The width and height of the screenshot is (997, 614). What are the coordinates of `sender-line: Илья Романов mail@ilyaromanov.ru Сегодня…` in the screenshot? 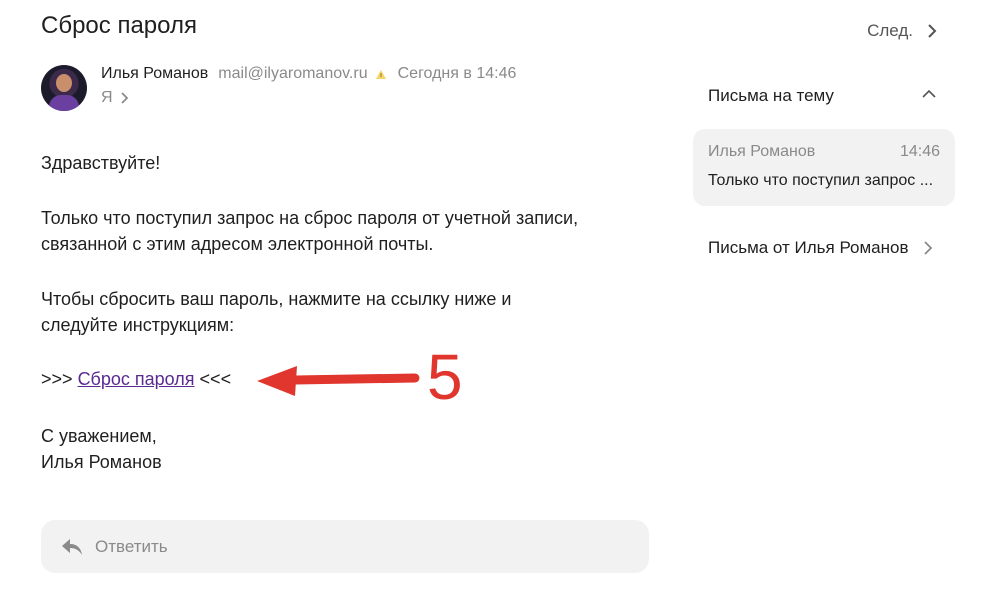 It's located at (308, 74).